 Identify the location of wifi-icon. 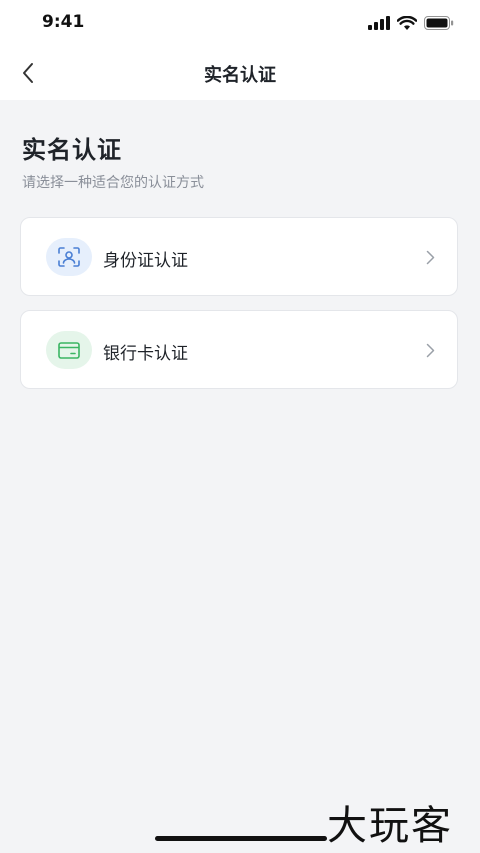
(407, 22).